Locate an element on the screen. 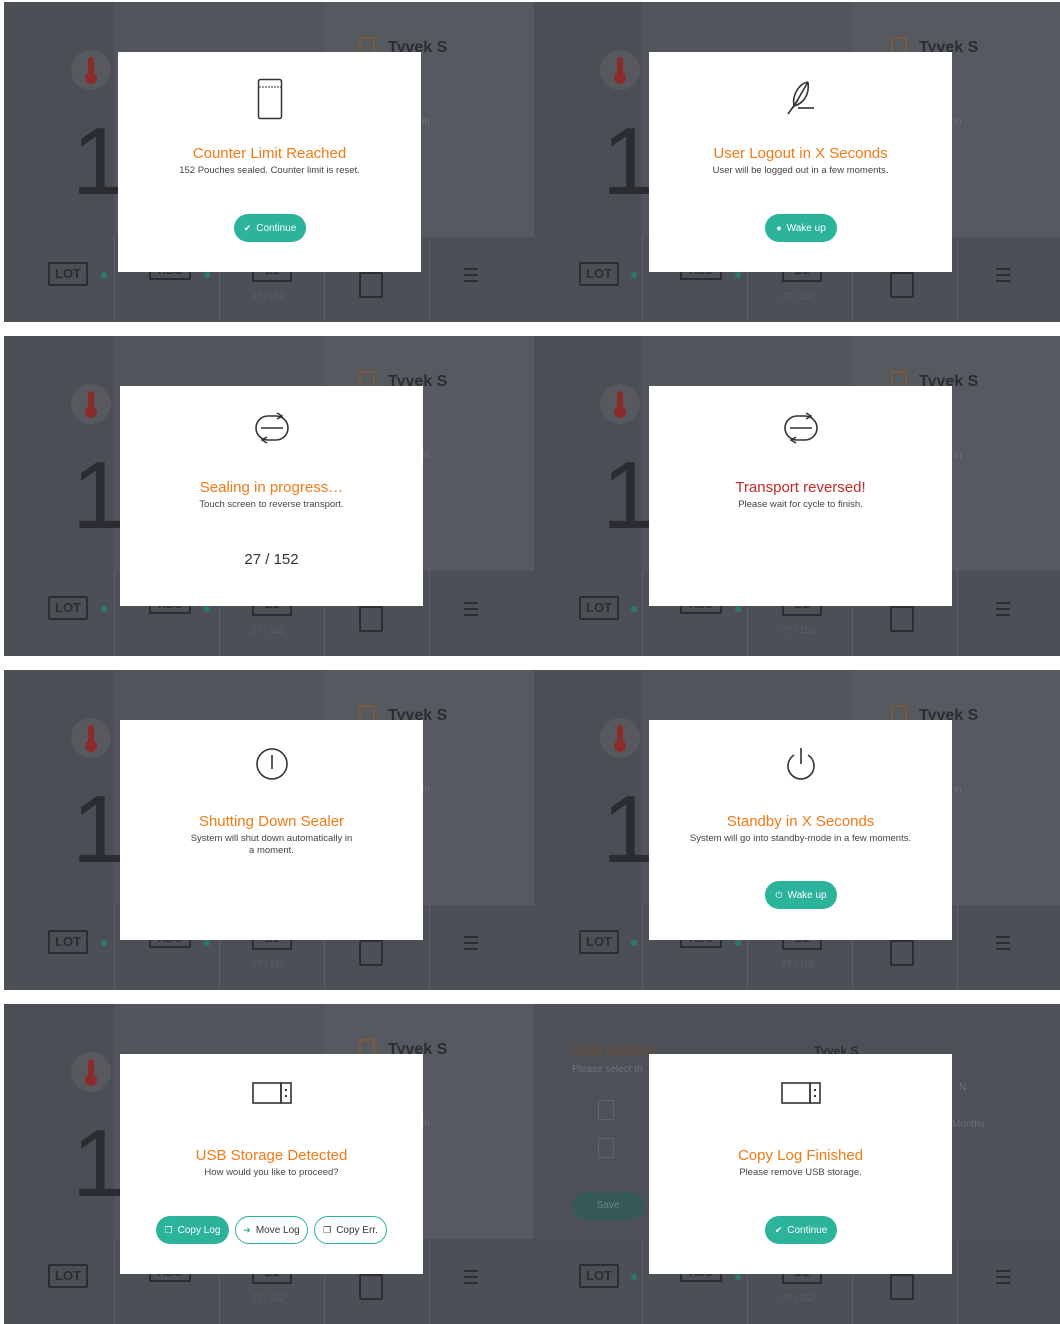  copy-log-button: ❐ Copy Log is located at coordinates (192, 1230).